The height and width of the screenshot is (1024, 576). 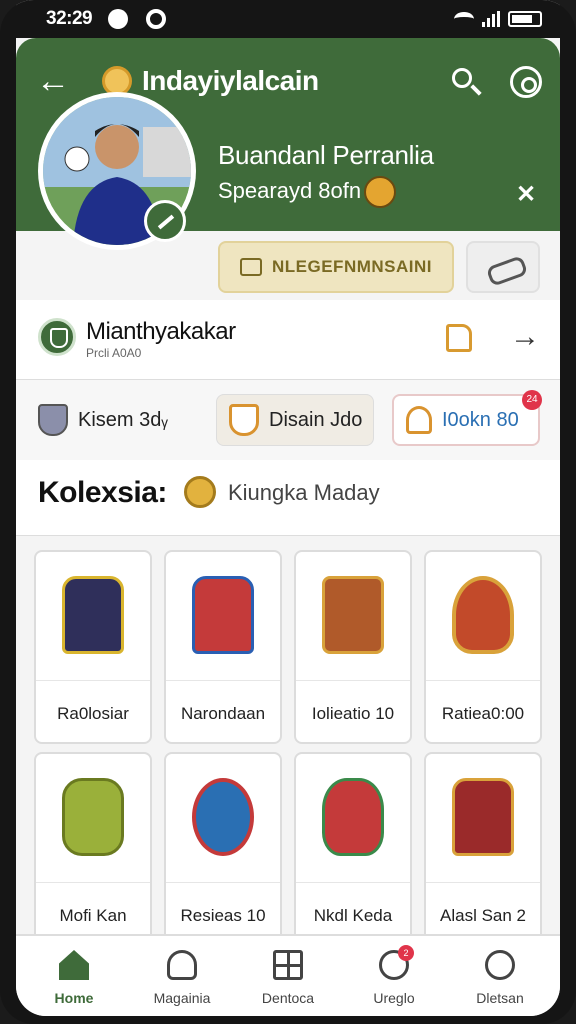 What do you see at coordinates (93, 701) in the screenshot?
I see `item-label: Ra0losiar` at bounding box center [93, 701].